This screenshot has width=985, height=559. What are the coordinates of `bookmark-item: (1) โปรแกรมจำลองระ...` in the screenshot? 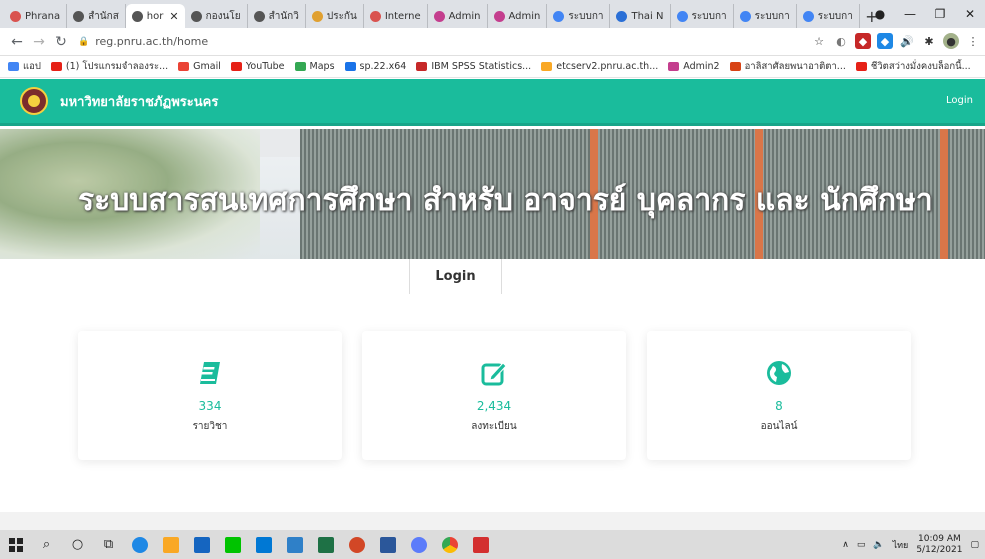 It's located at (109, 66).